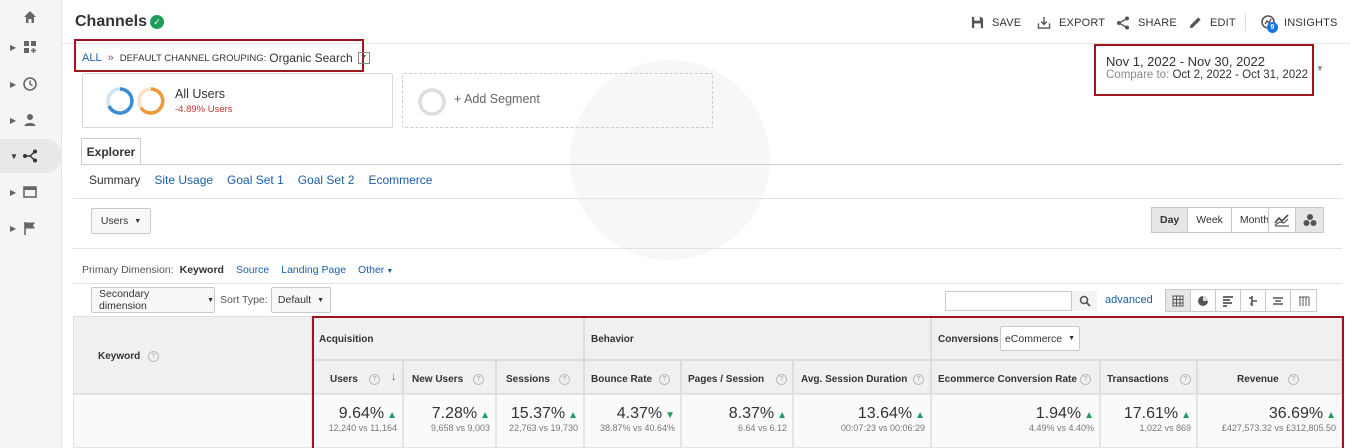 This screenshot has width=1350, height=448. What do you see at coordinates (371, 270) in the screenshot?
I see `dimension-other-label: Other` at bounding box center [371, 270].